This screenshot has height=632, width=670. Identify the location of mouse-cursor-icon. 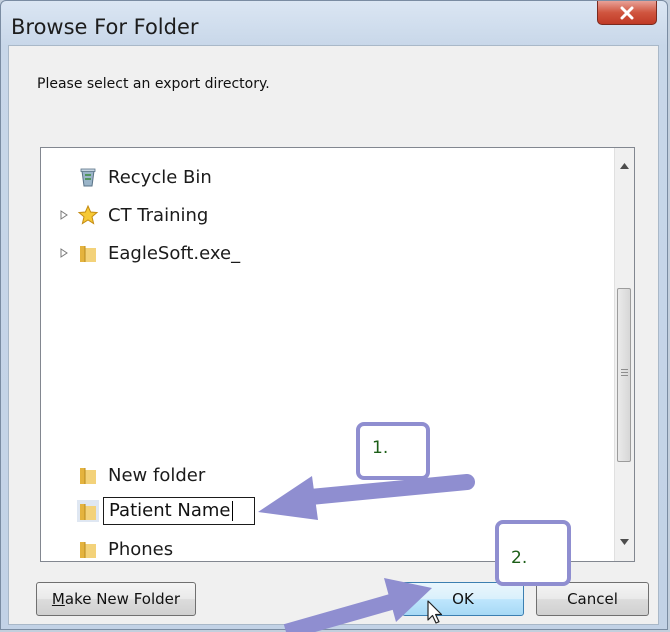
(435, 612).